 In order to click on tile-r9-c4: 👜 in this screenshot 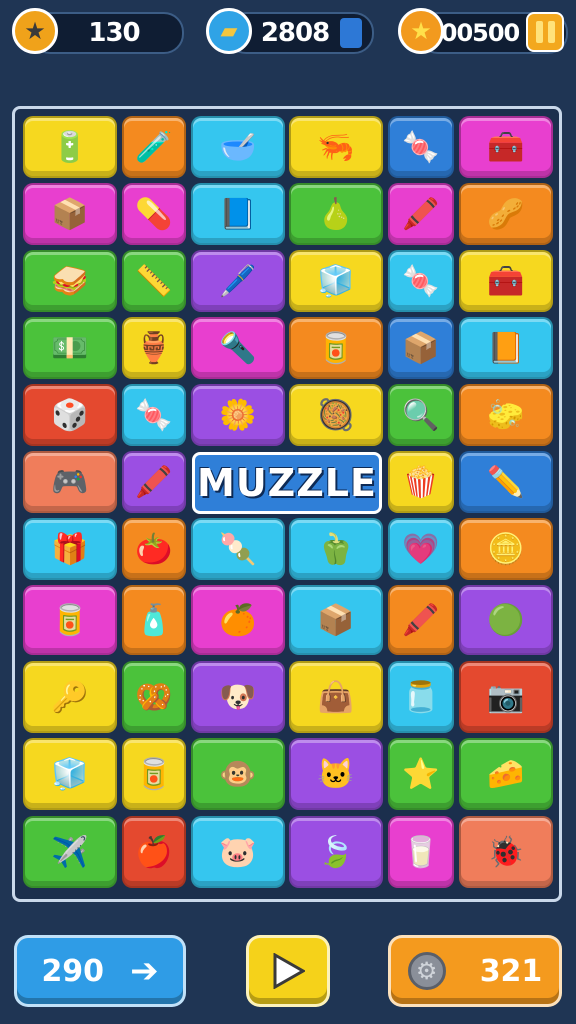, I will do `click(336, 697)`.